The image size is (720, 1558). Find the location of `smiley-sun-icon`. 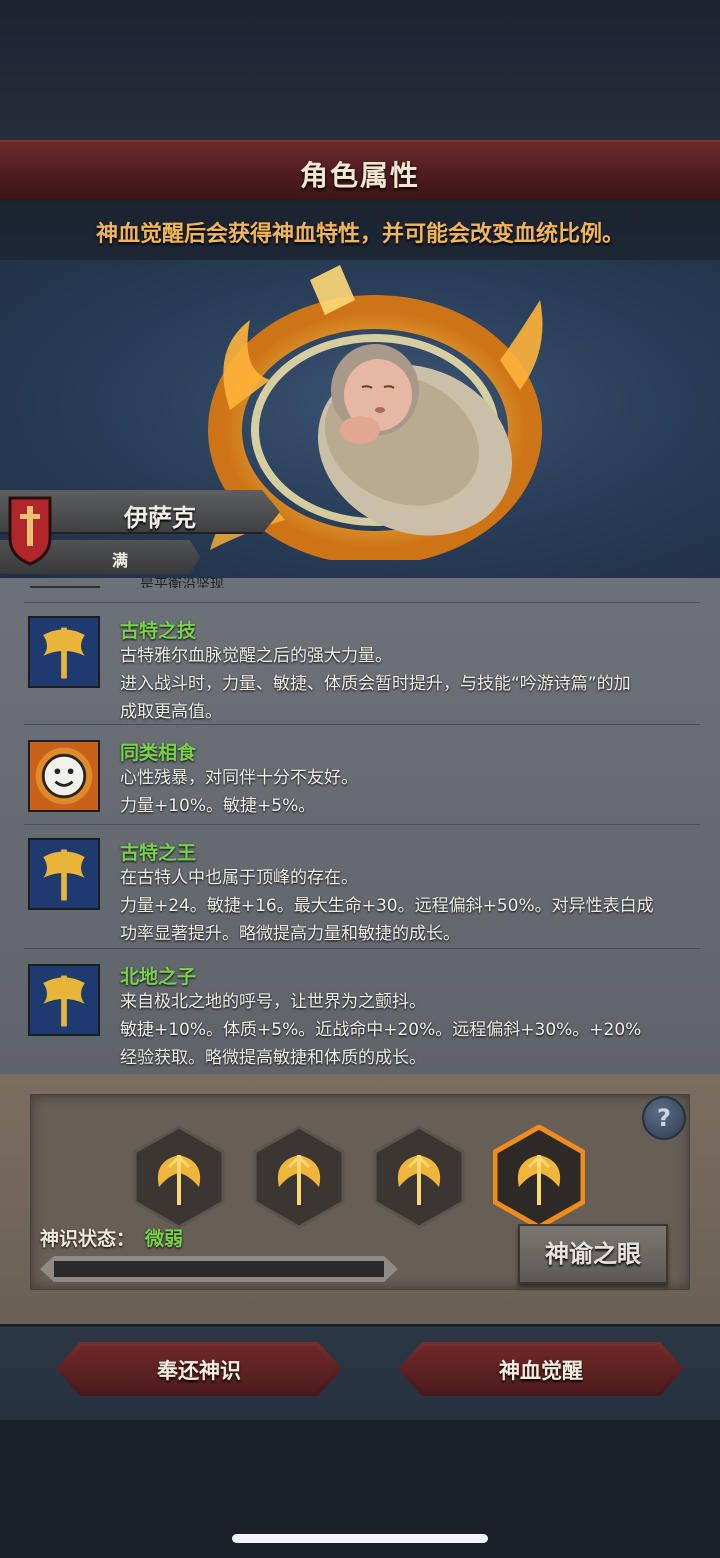

smiley-sun-icon is located at coordinates (64, 776).